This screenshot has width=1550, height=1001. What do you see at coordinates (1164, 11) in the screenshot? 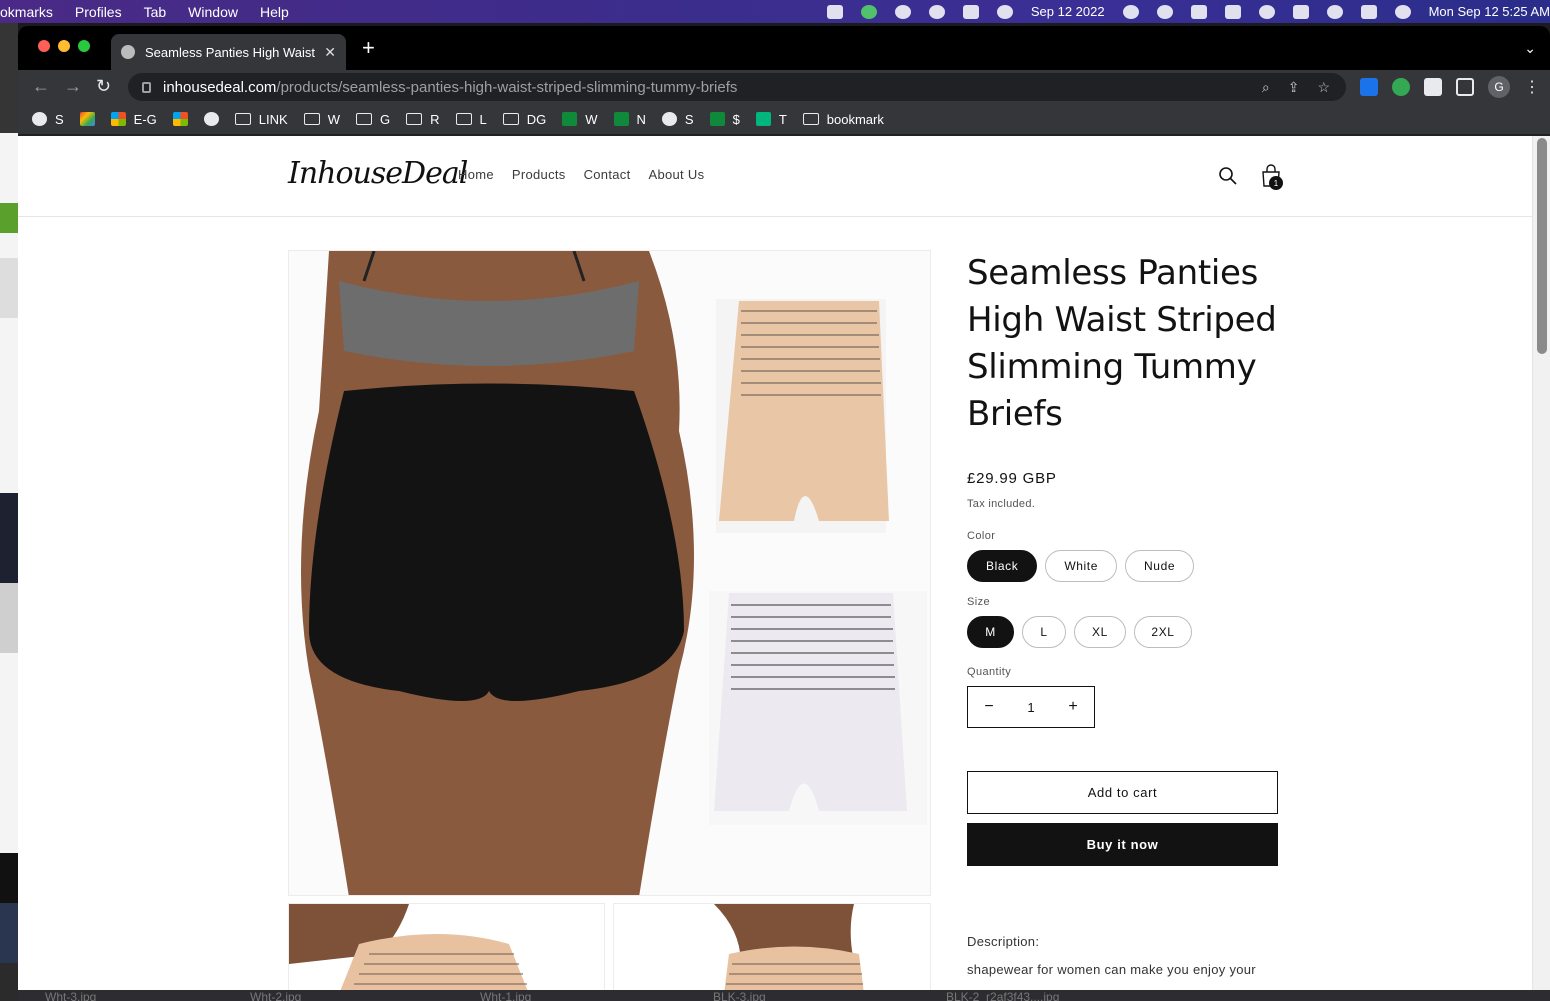
I see `time-machine-icon` at bounding box center [1164, 11].